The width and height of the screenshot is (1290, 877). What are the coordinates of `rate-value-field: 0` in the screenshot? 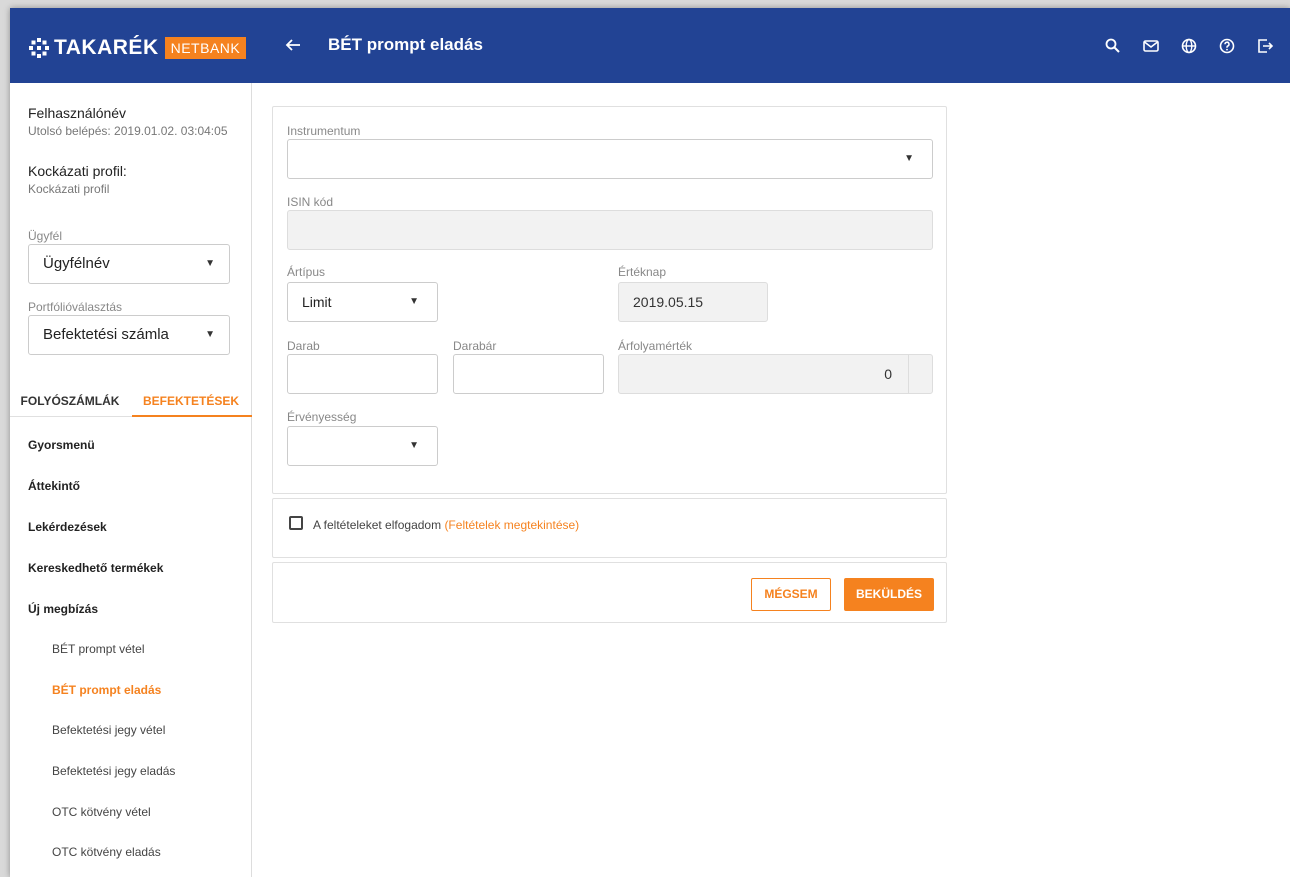 It's located at (775, 374).